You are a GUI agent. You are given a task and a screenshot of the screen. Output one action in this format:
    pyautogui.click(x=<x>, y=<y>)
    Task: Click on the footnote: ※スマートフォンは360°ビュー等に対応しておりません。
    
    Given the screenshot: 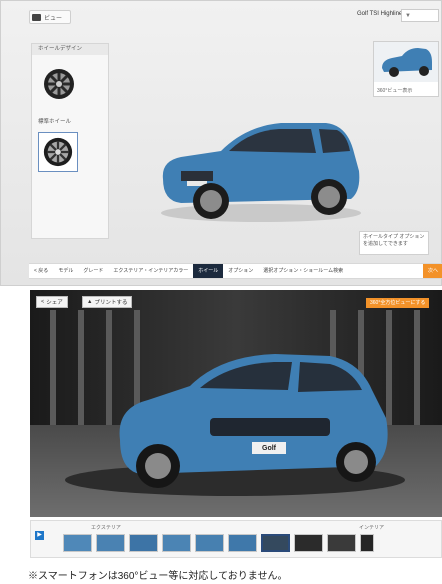 What is the action you would take?
    pyautogui.click(x=158, y=576)
    